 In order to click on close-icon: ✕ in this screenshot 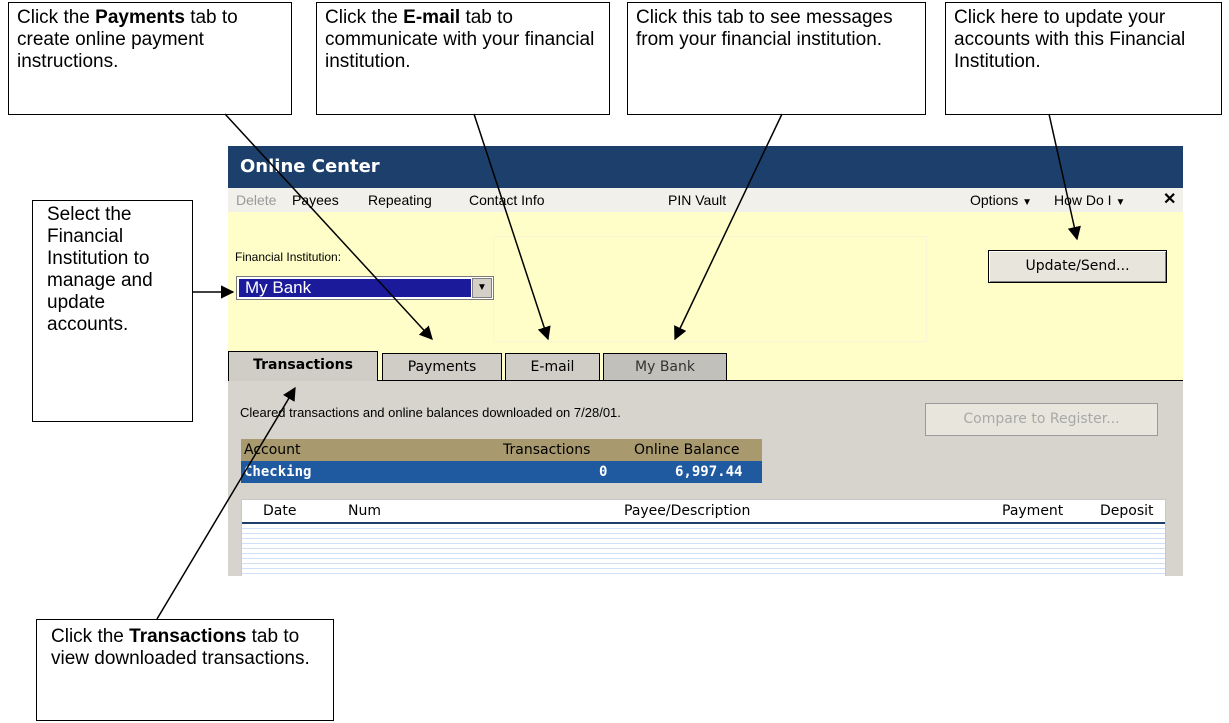, I will do `click(1169, 200)`.